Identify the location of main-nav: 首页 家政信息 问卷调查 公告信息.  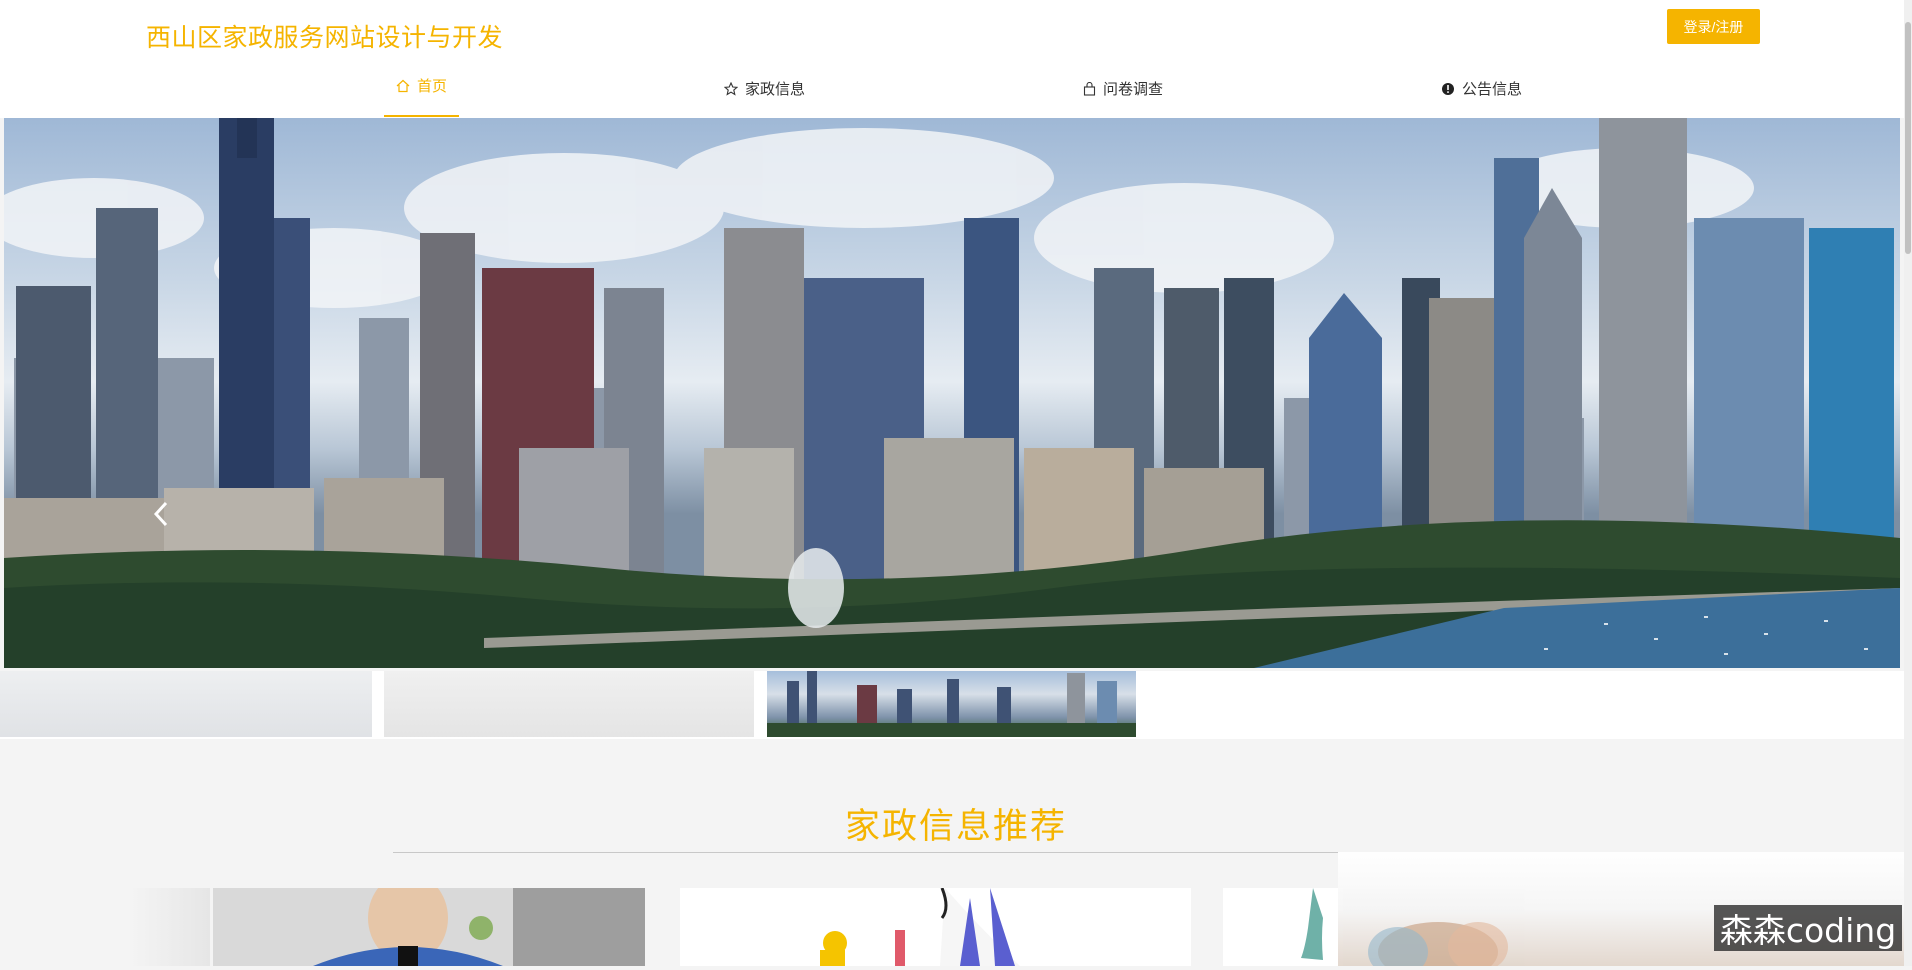
(956, 90).